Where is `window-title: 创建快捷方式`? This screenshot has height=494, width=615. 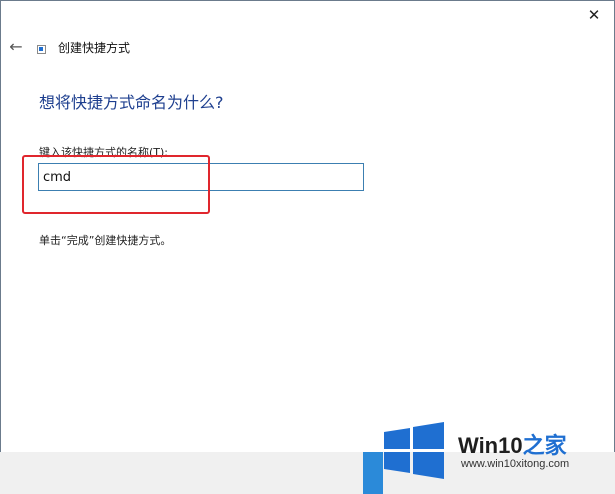
window-title: 创建快捷方式 is located at coordinates (94, 48).